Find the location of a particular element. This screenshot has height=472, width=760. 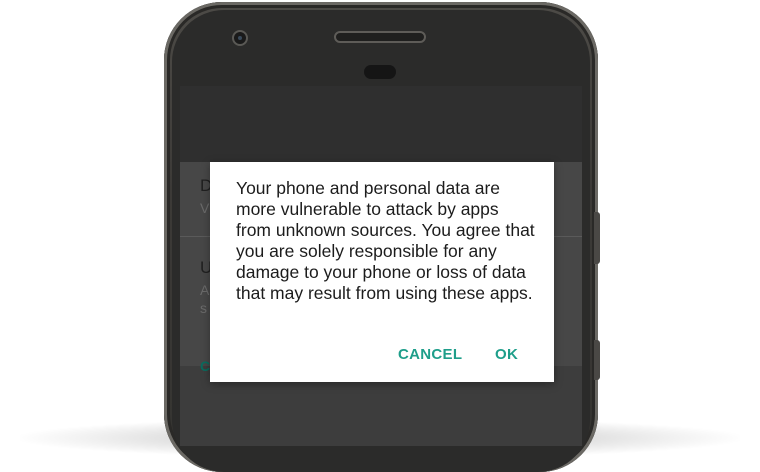

dimmed-app-bar is located at coordinates (381, 124).